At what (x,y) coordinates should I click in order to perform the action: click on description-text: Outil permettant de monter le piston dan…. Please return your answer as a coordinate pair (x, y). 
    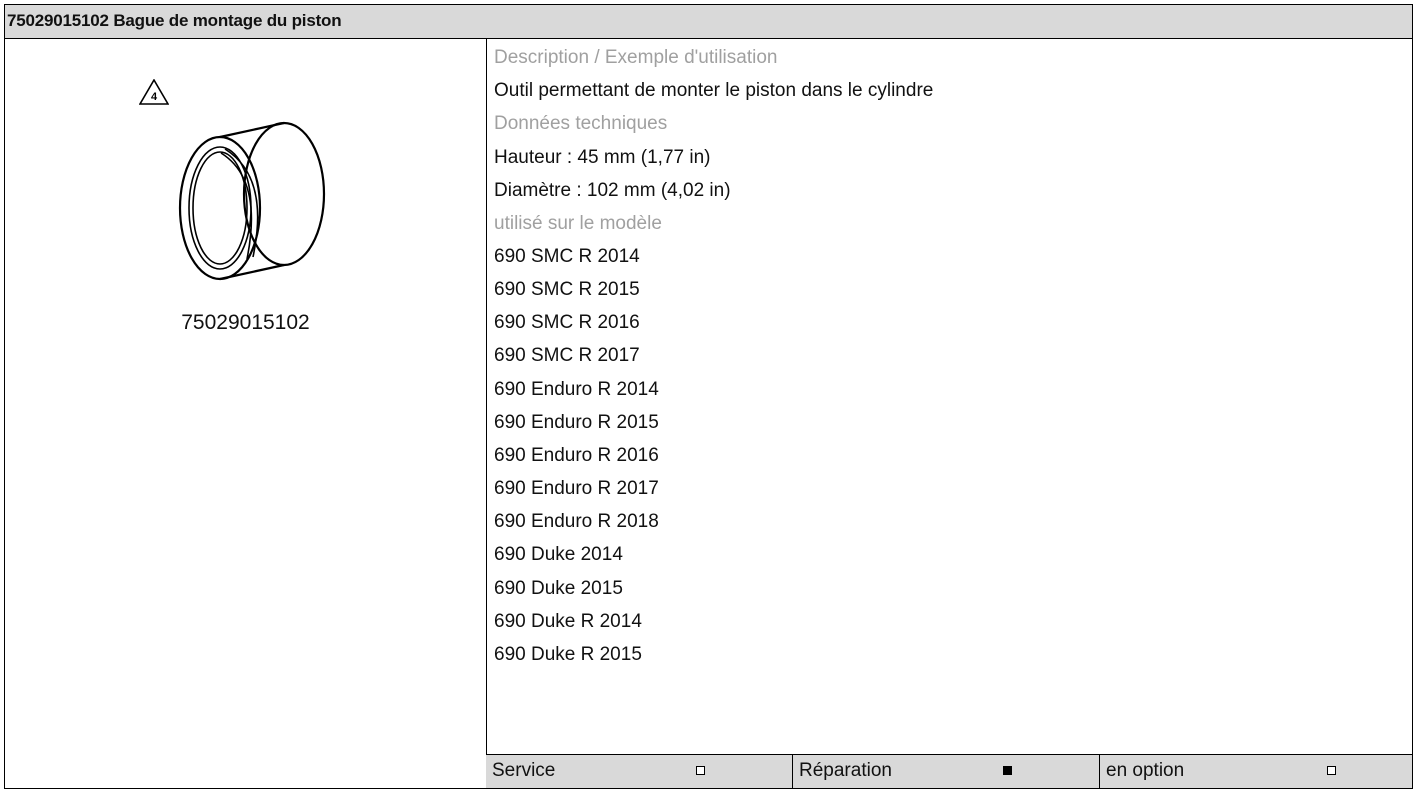
    Looking at the image, I should click on (714, 90).